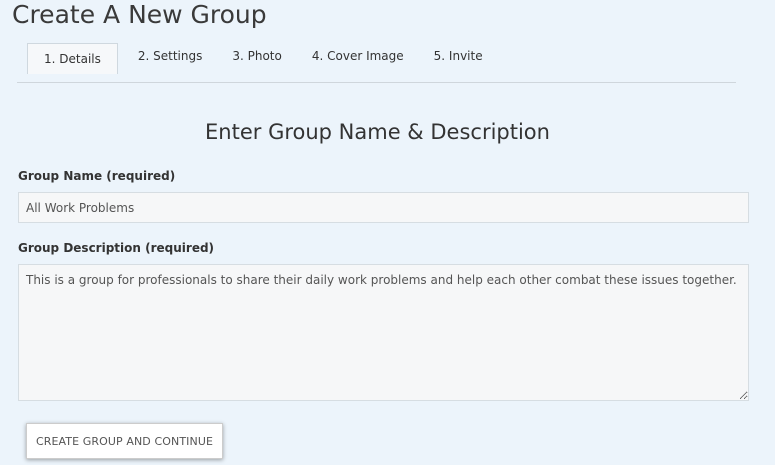 The image size is (775, 465). I want to click on group-description-label: Group Description (required), so click(116, 248).